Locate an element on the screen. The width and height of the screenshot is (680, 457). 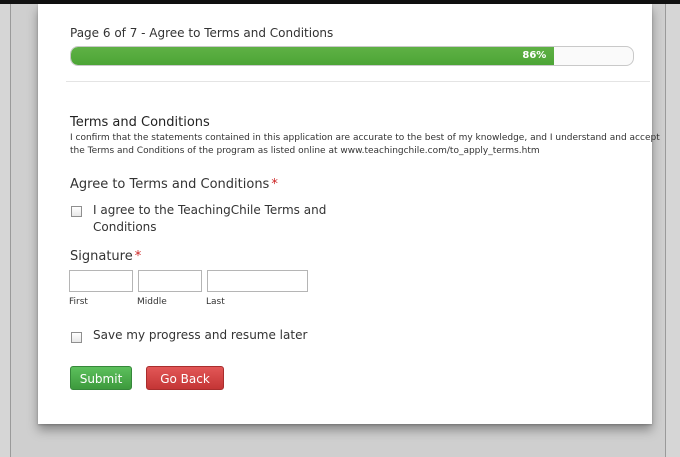
progress-percent: 86% is located at coordinates (534, 55).